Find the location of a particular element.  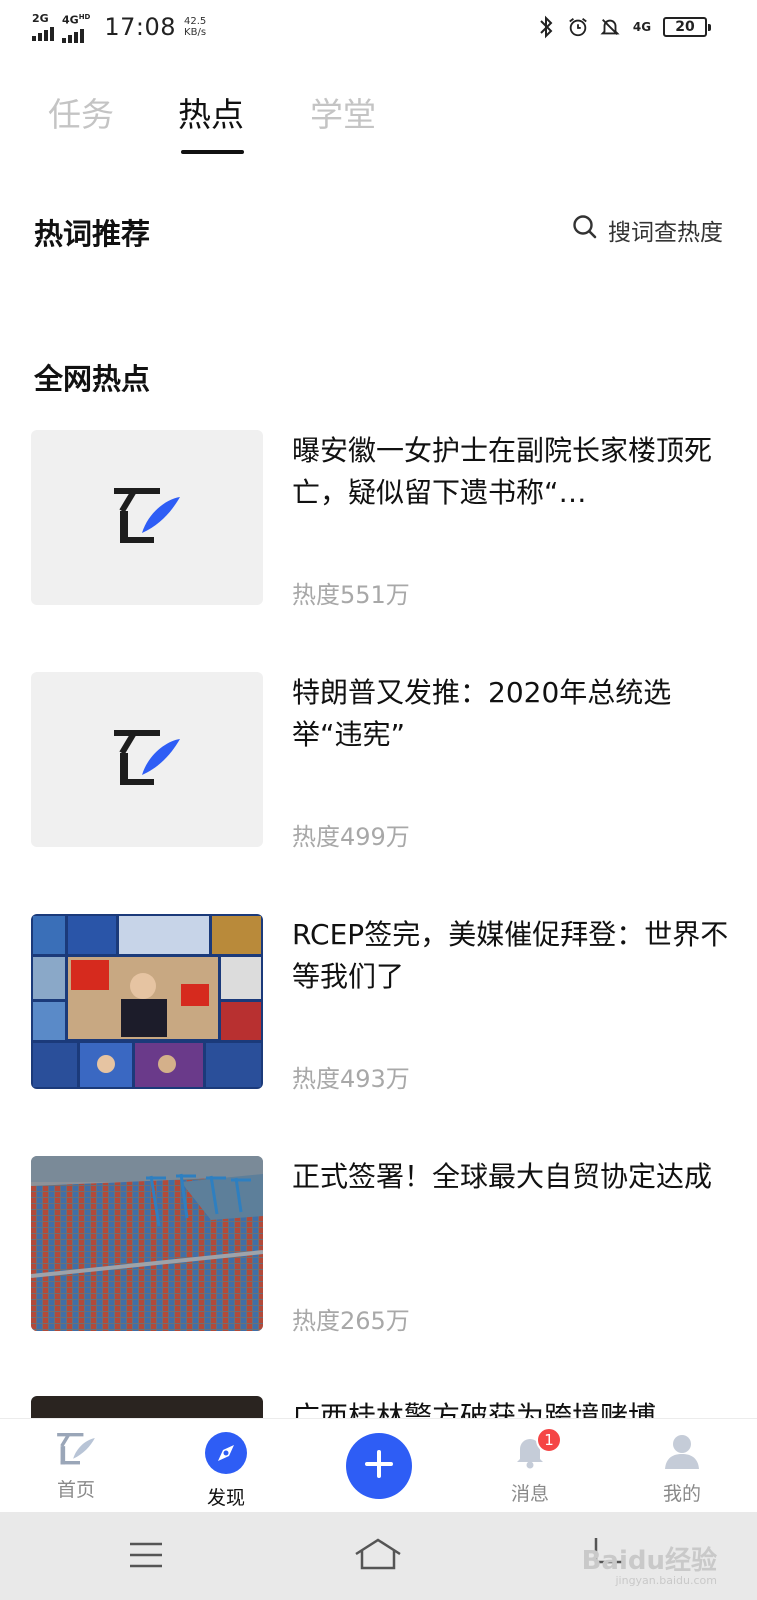

home-icon is located at coordinates (378, 1556).